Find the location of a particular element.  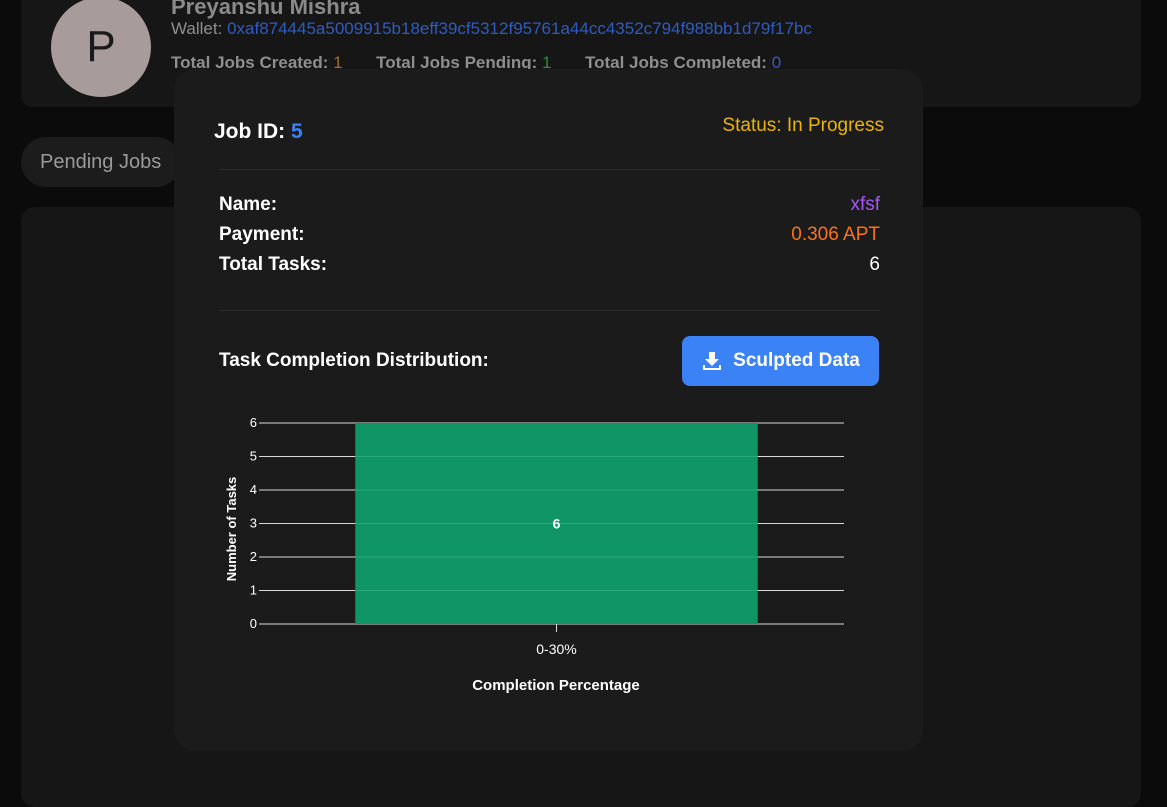

payment-label: Payment: is located at coordinates (262, 235).